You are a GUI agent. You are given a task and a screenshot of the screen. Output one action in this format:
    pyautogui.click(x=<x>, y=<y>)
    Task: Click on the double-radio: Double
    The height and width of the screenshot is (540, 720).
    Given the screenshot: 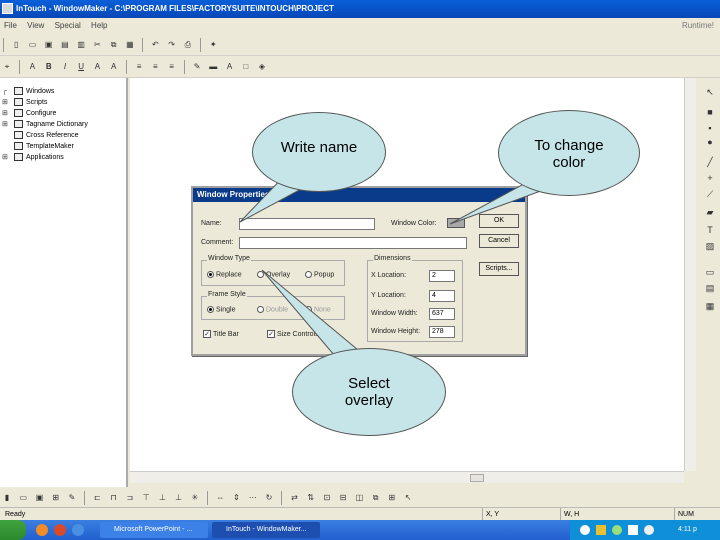 What is the action you would take?
    pyautogui.click(x=272, y=309)
    